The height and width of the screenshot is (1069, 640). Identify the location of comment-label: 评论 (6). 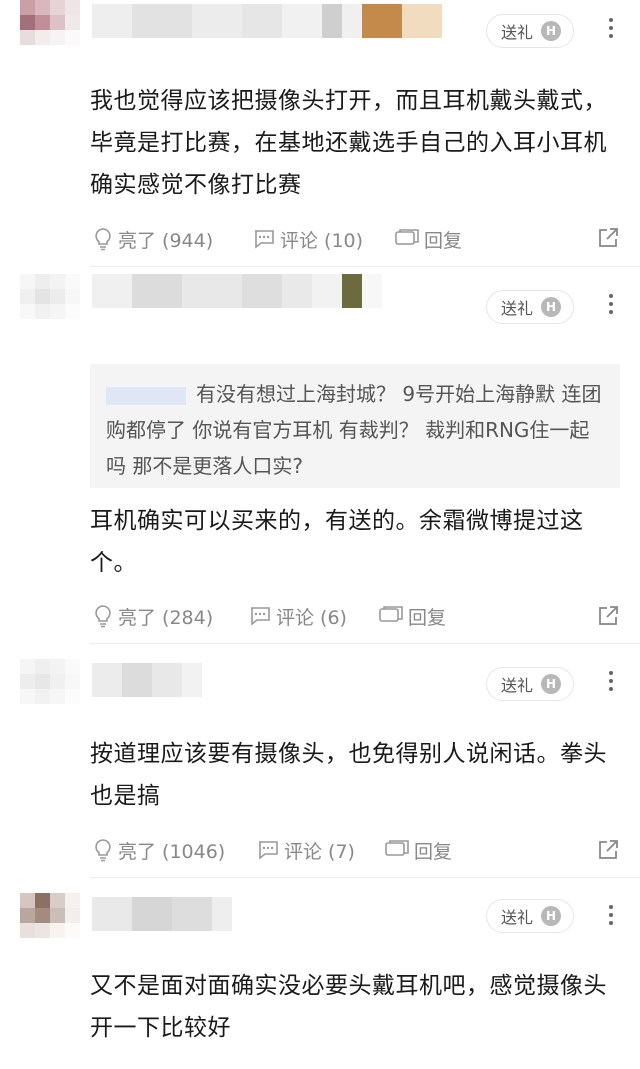
(311, 617).